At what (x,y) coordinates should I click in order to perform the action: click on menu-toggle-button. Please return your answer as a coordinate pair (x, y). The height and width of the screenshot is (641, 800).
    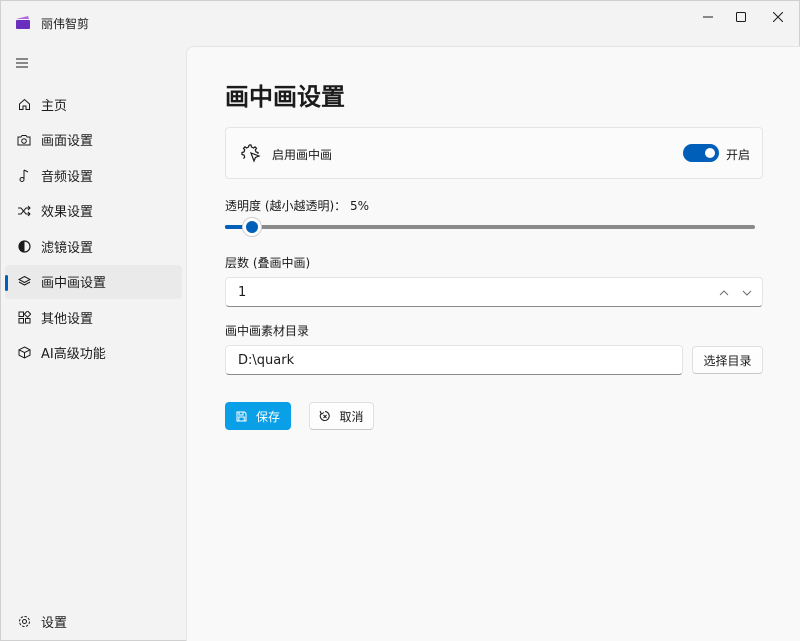
    Looking at the image, I should click on (22, 63).